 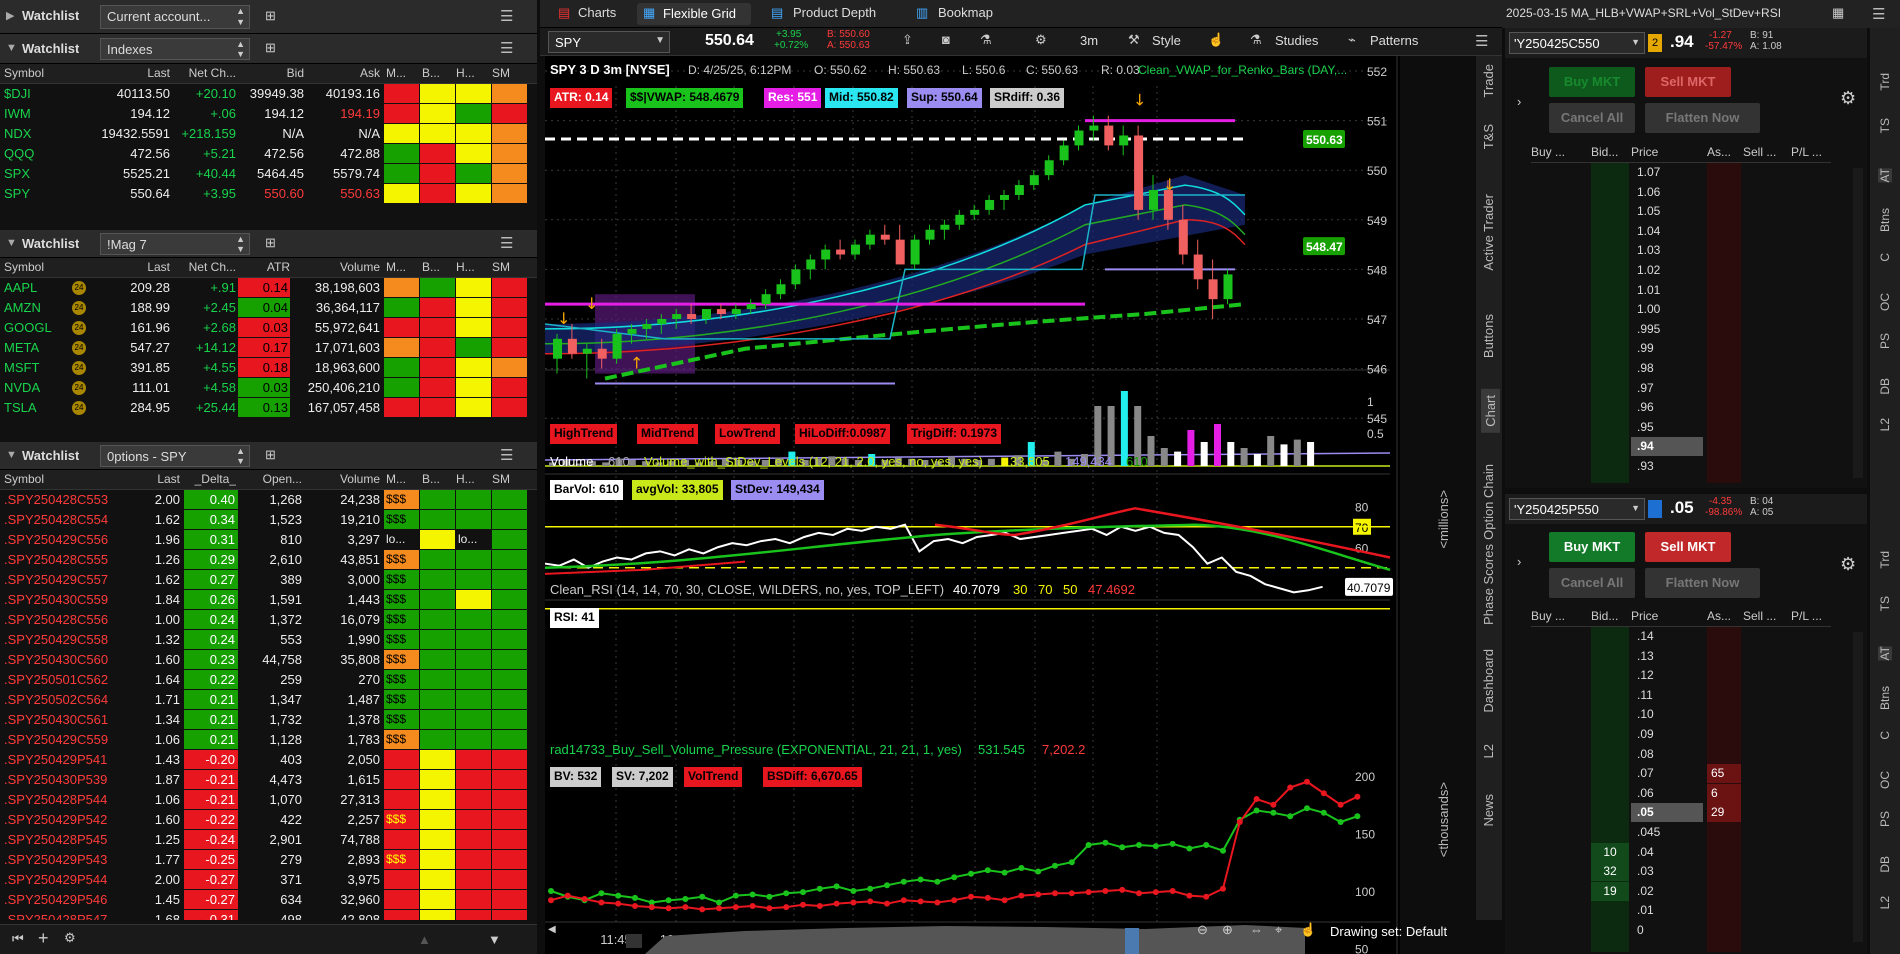 What do you see at coordinates (268, 700) in the screenshot?
I see `table-row: .SPY250502C564 1.71 0.21 1,347 1,487 $$$` at bounding box center [268, 700].